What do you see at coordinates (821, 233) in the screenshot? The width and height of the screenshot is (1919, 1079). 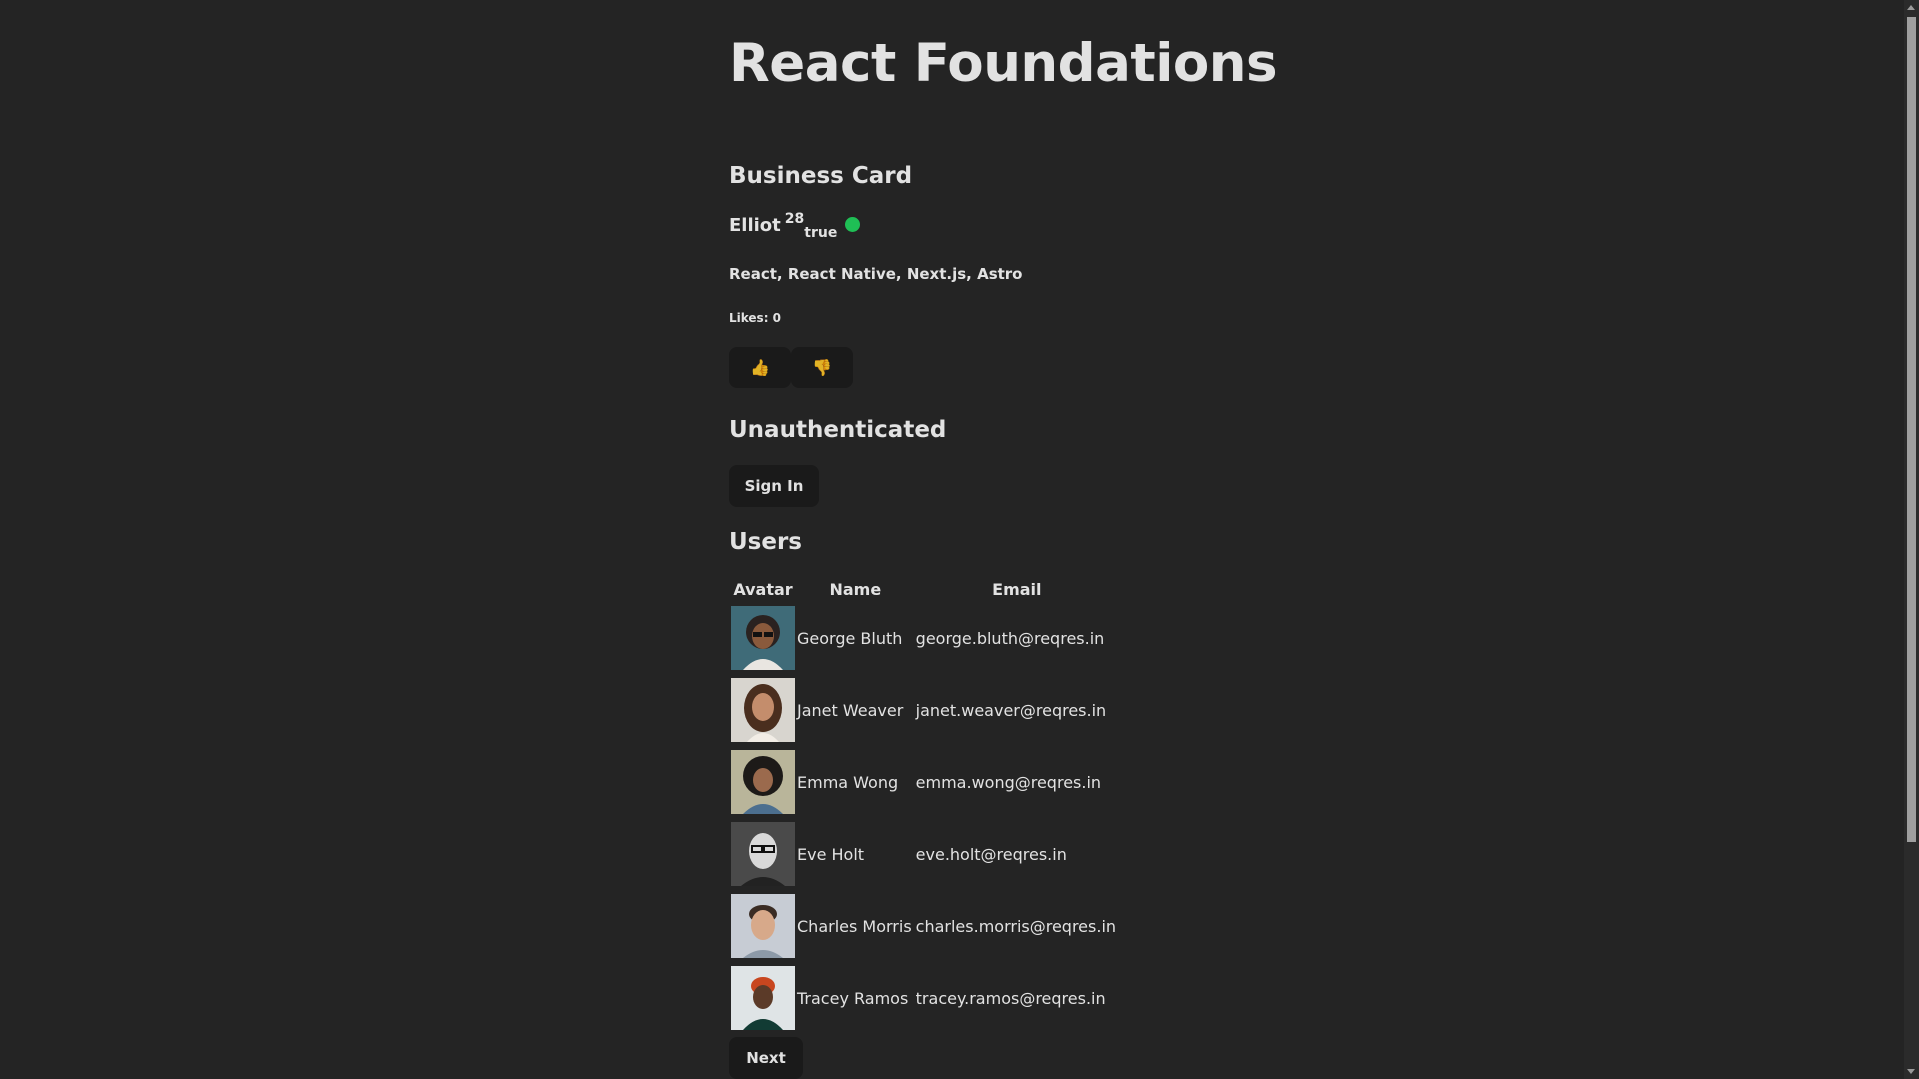 I see `card-status: true` at bounding box center [821, 233].